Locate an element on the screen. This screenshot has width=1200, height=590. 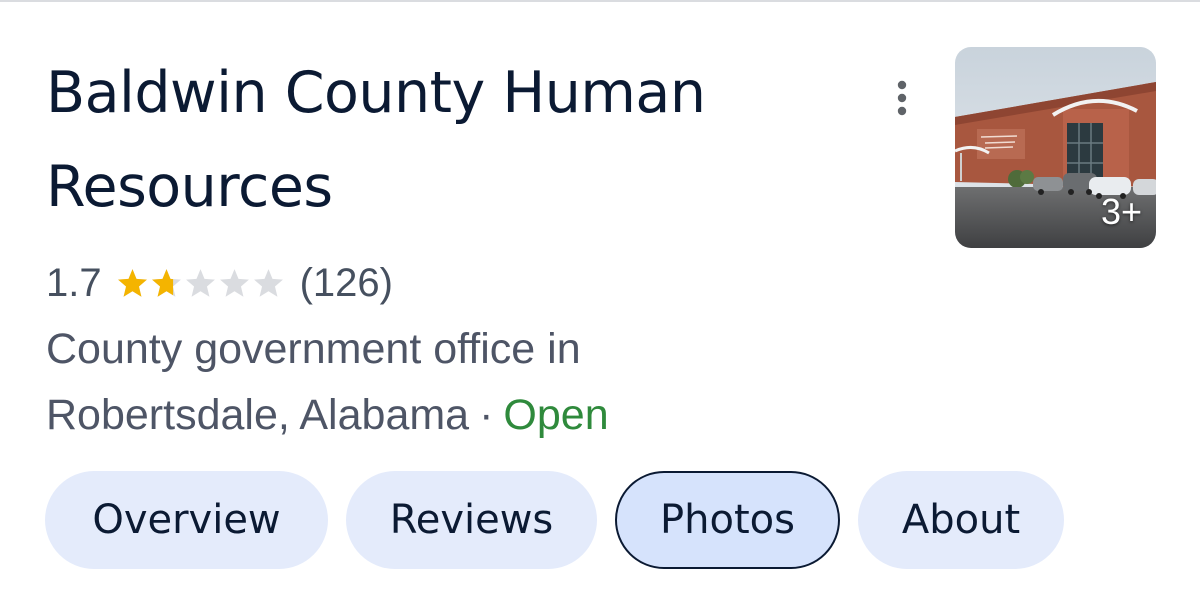
tab-label: Photos is located at coordinates (727, 520).